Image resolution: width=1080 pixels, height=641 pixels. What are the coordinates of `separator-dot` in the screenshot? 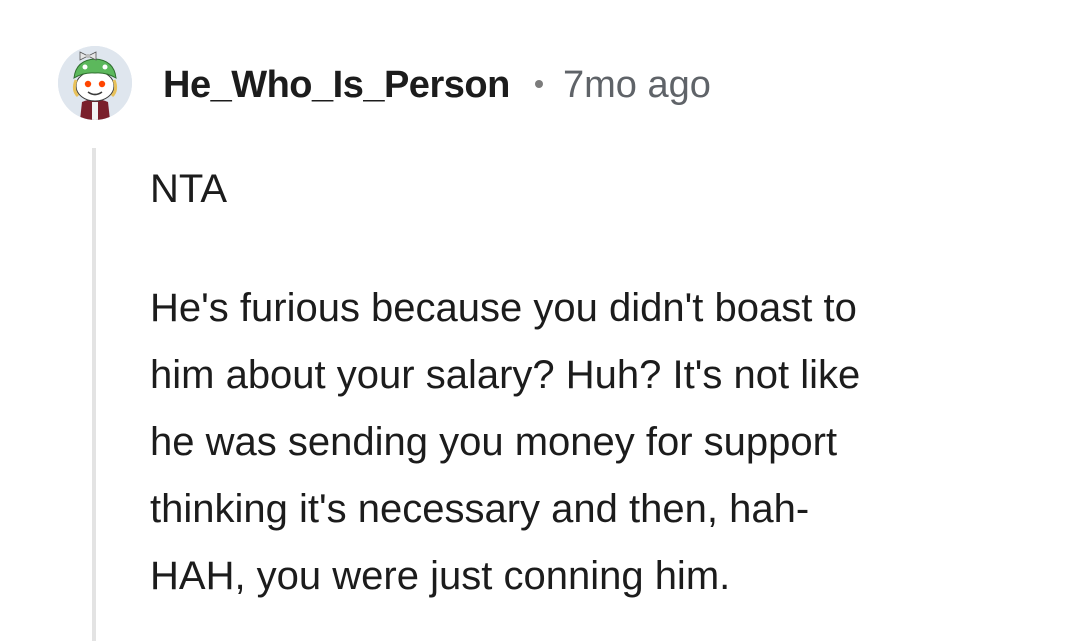 It's located at (539, 84).